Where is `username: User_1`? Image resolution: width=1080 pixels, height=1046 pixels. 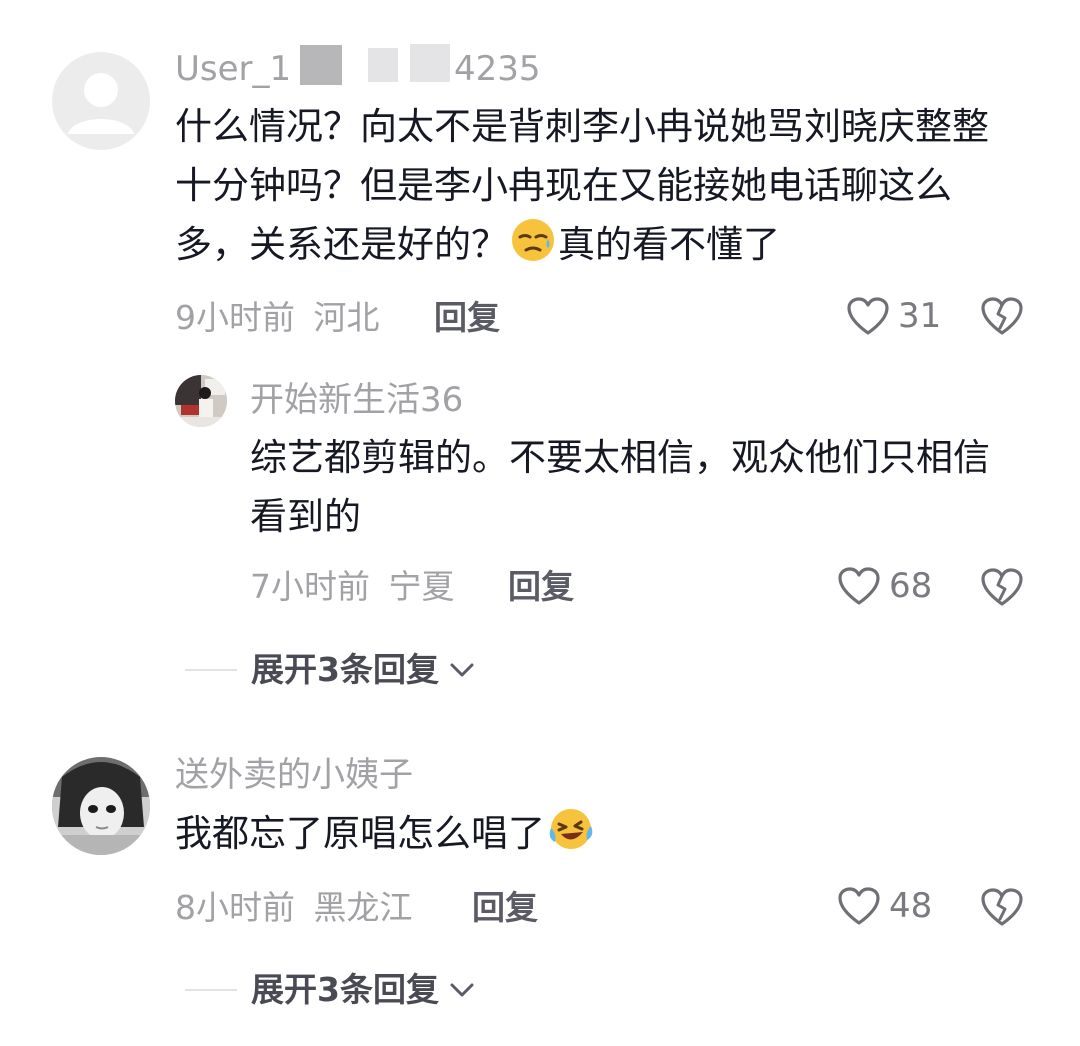 username: User_1 is located at coordinates (233, 69).